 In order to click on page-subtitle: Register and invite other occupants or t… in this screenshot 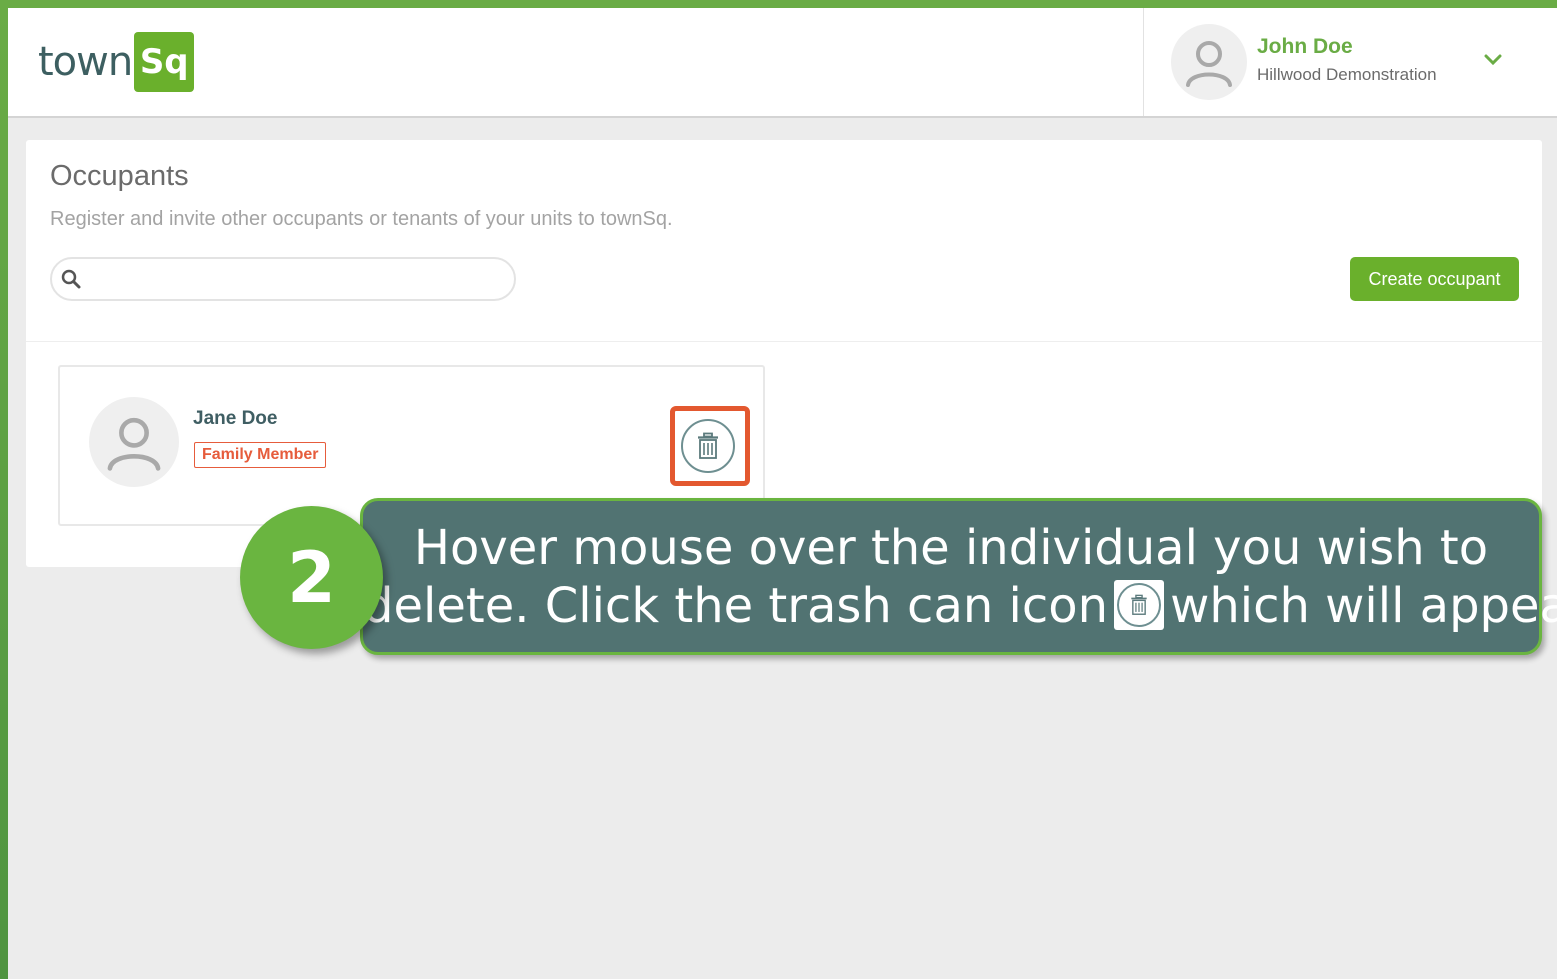, I will do `click(361, 219)`.